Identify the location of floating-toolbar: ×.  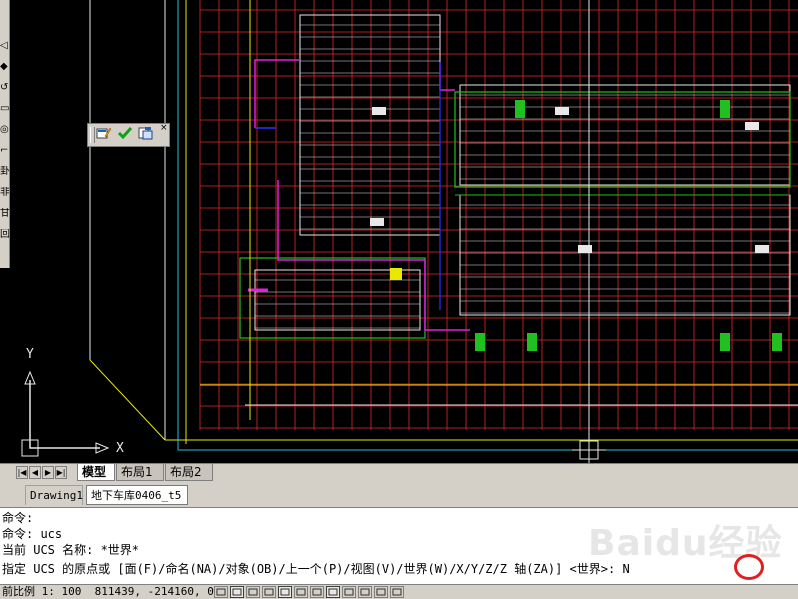
(128, 135).